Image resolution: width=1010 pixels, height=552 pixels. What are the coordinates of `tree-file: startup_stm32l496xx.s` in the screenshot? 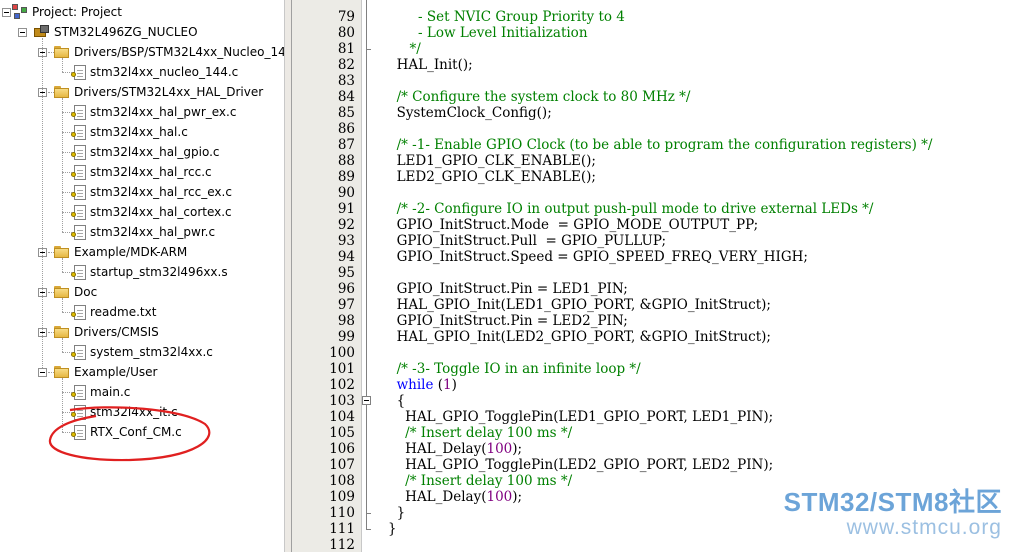 It's located at (149, 272).